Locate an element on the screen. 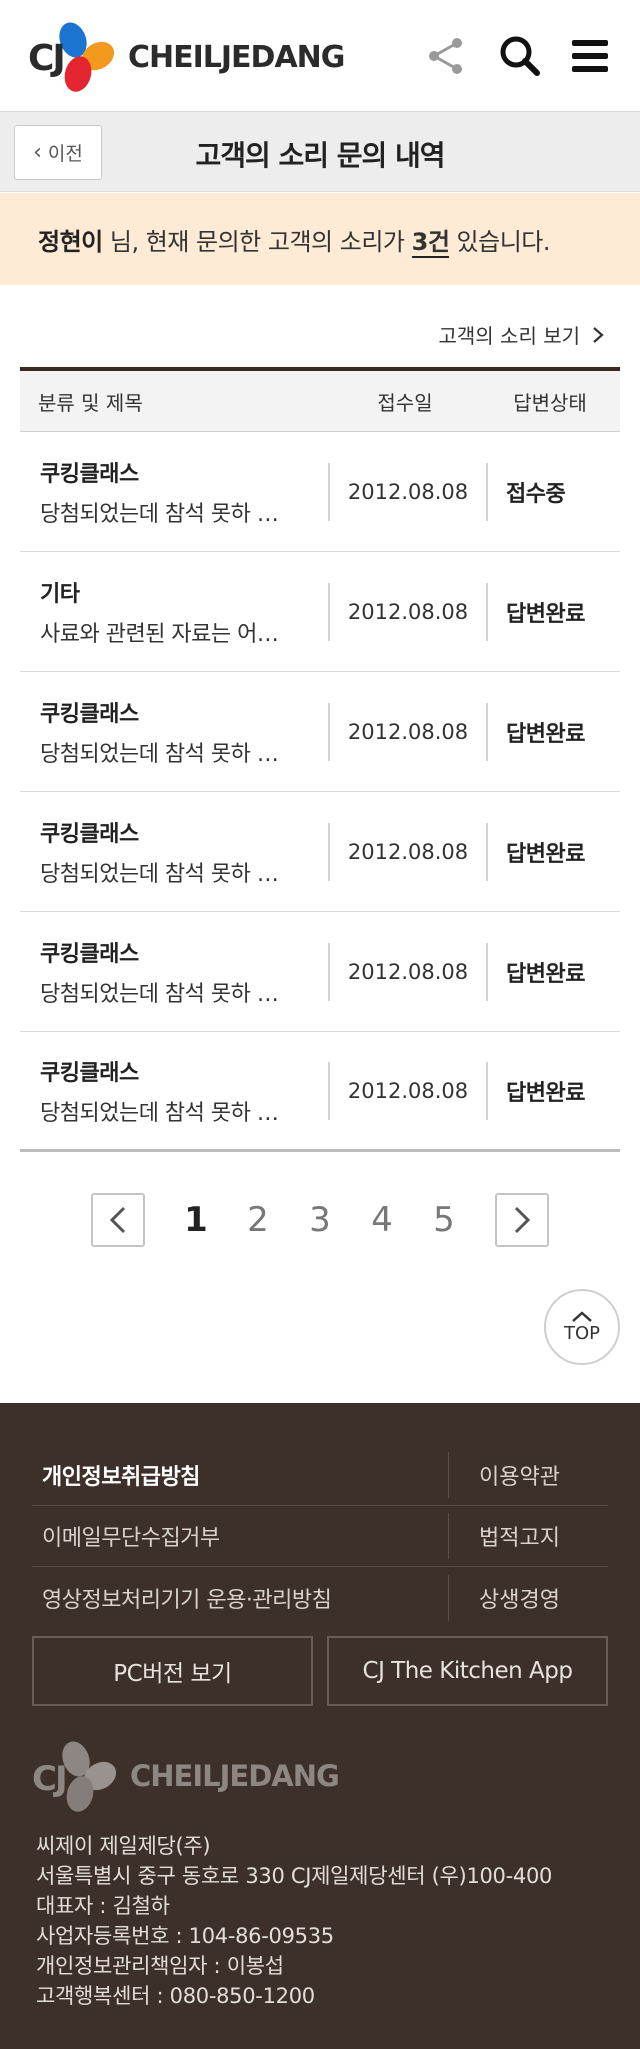 This screenshot has height=2049, width=640. email-collection-refusal-link: 이메일무단수집거부 is located at coordinates (240, 1536).